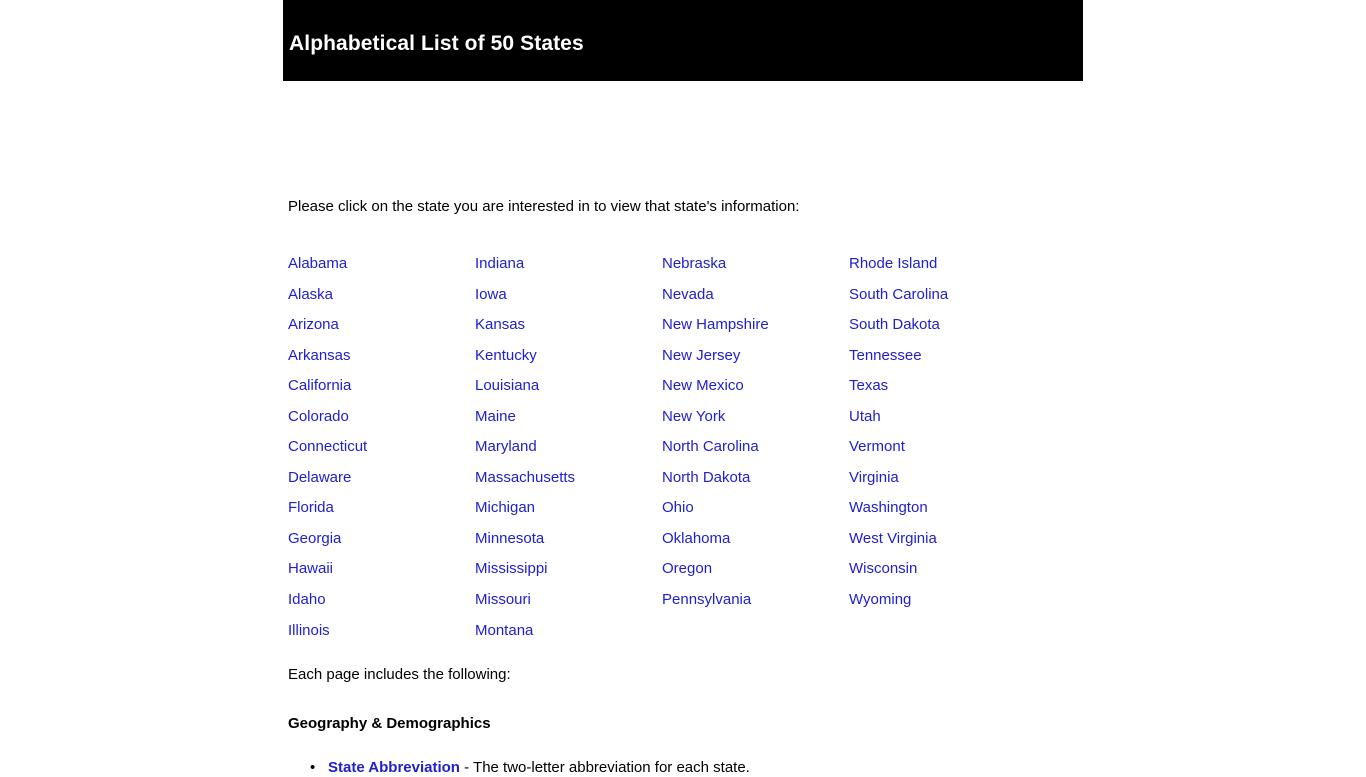 The image size is (1366, 777). I want to click on state-link-north-carolina: North Carolina, so click(755, 447).